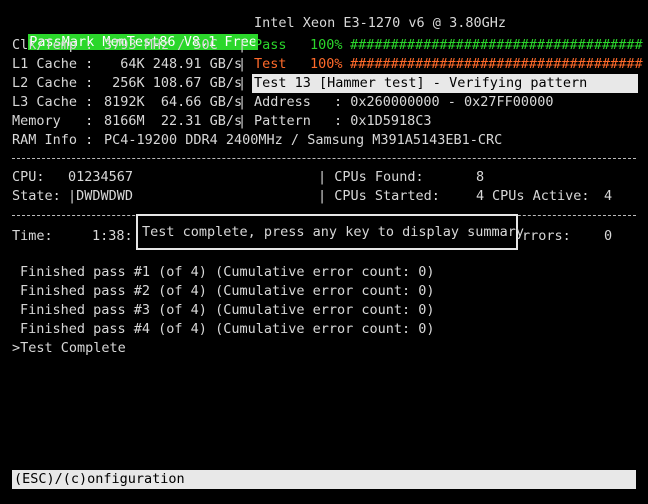  I want to click on cpu-list: 01234567, so click(101, 177).